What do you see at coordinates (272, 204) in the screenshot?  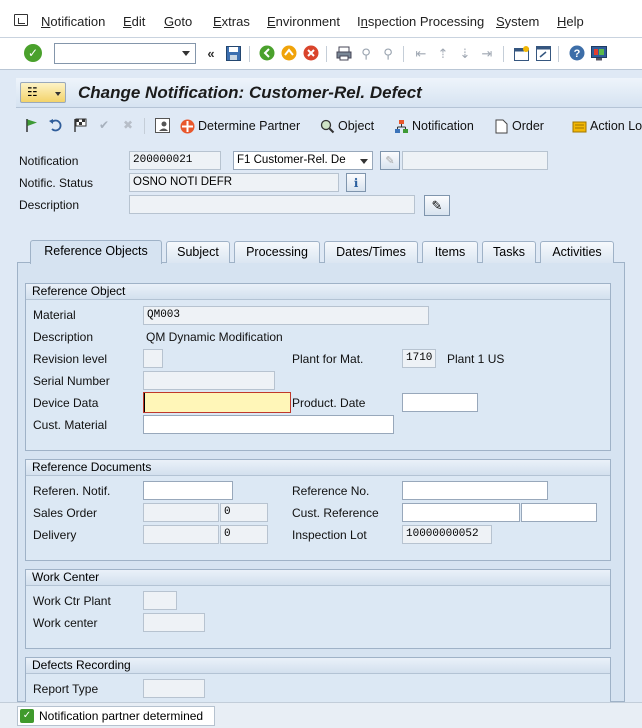 I see `description-field` at bounding box center [272, 204].